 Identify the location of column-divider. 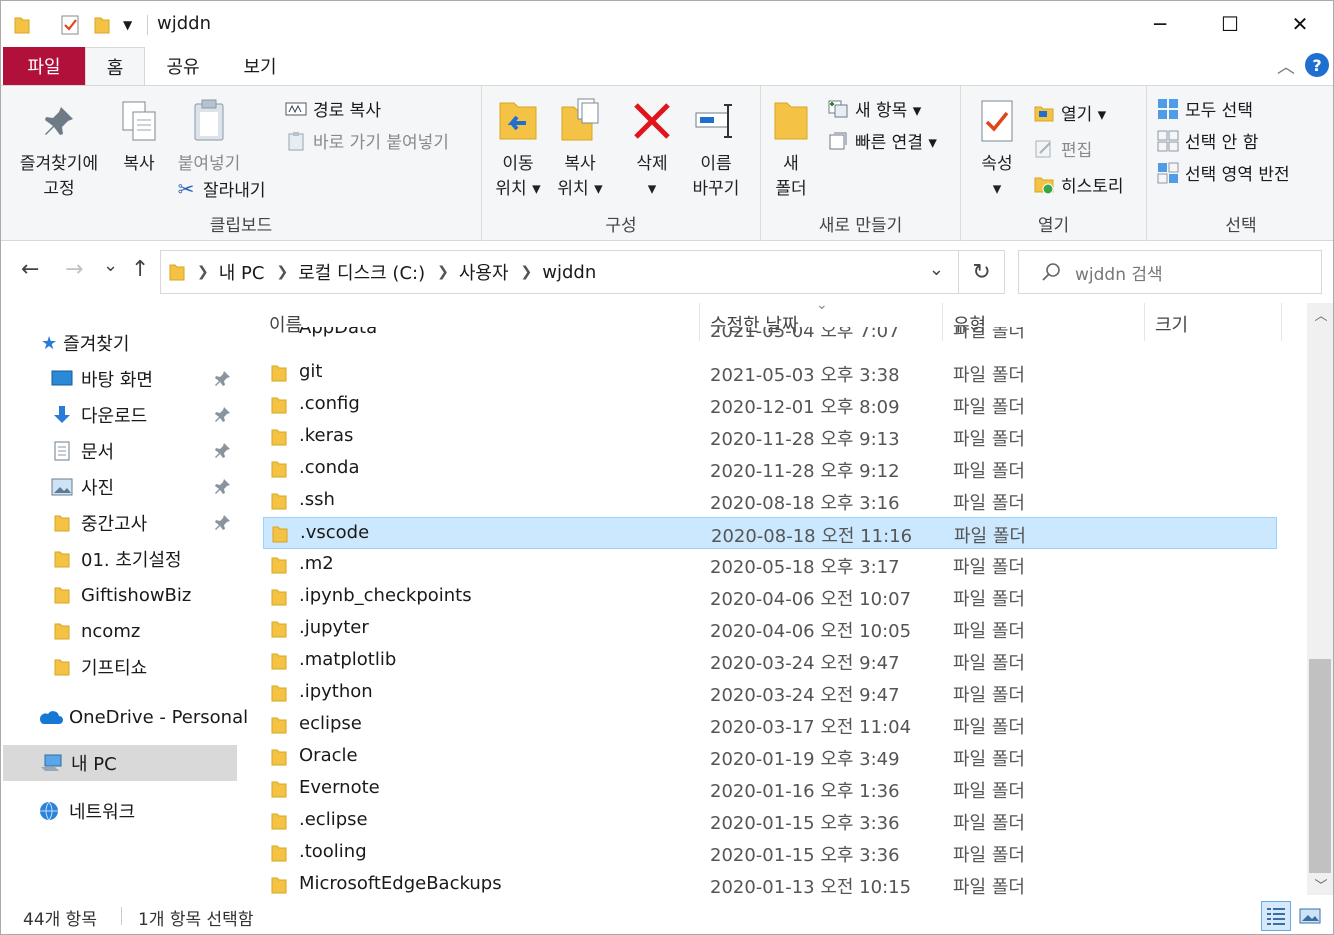
(1281, 322).